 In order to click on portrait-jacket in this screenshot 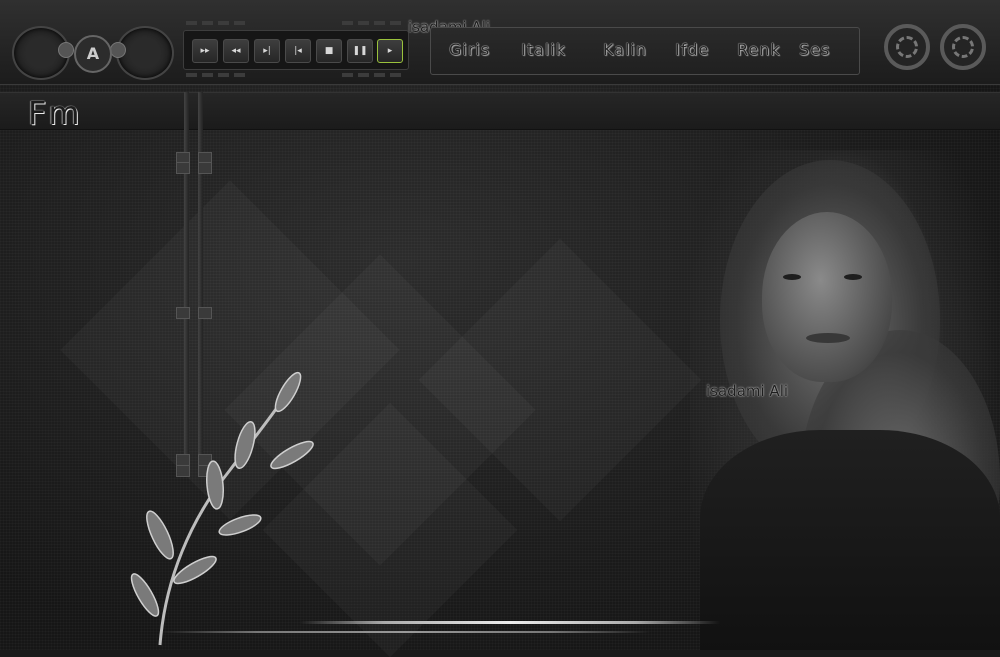, I will do `click(850, 540)`.